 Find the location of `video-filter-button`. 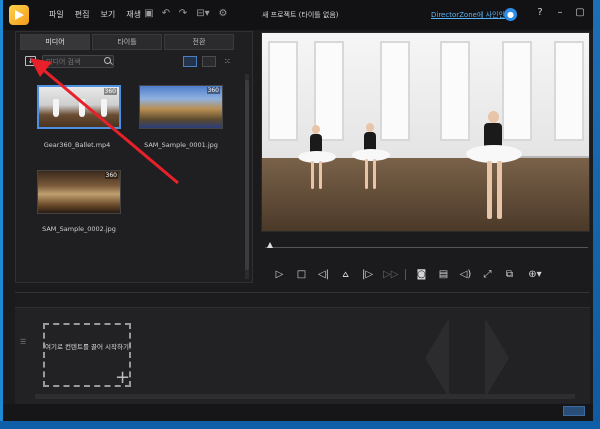

video-filter-button is located at coordinates (190, 61).